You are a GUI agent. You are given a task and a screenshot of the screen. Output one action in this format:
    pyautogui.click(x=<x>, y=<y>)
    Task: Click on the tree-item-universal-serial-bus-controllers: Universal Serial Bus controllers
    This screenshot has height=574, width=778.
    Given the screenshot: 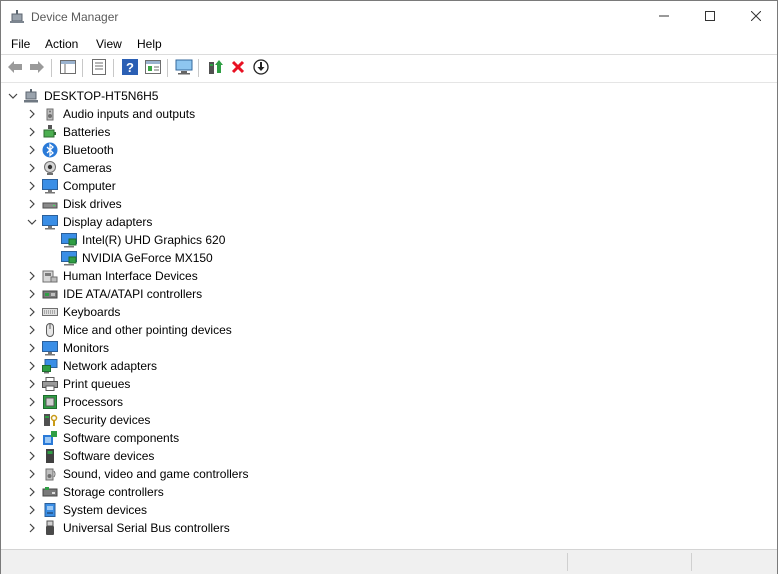 What is the action you would take?
    pyautogui.click(x=128, y=528)
    